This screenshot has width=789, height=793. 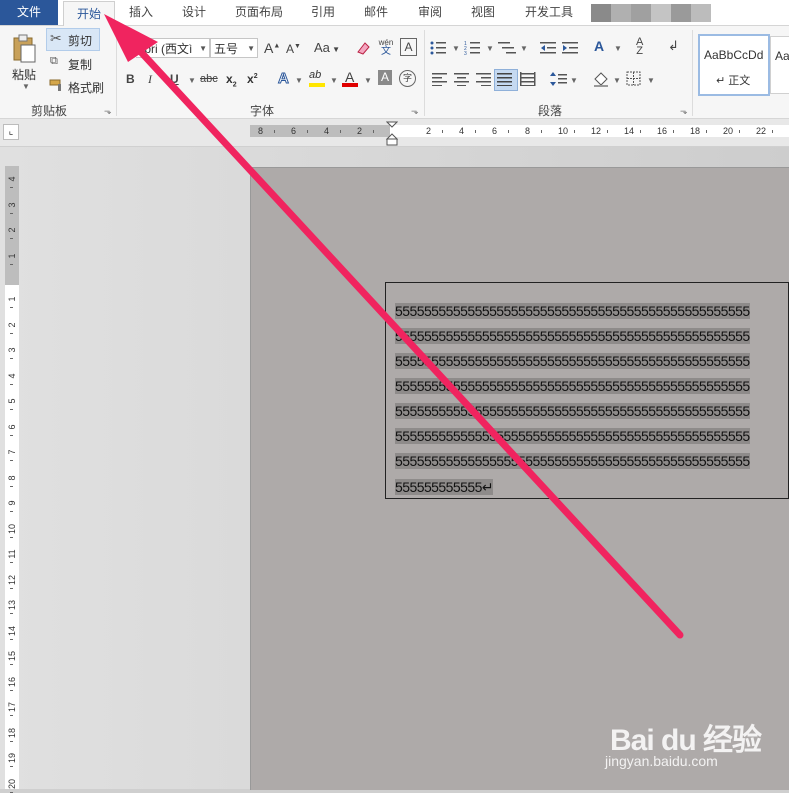 What do you see at coordinates (549, 12) in the screenshot?
I see `tab-developer: 开发工具` at bounding box center [549, 12].